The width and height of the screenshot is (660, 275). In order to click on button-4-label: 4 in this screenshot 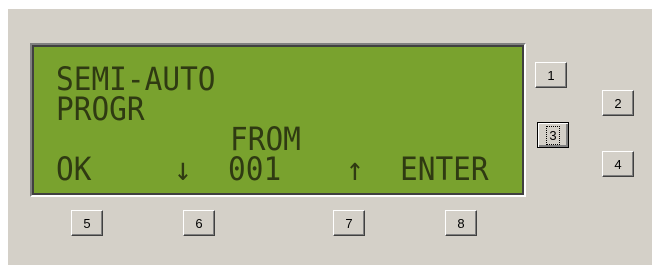, I will do `click(618, 164)`.